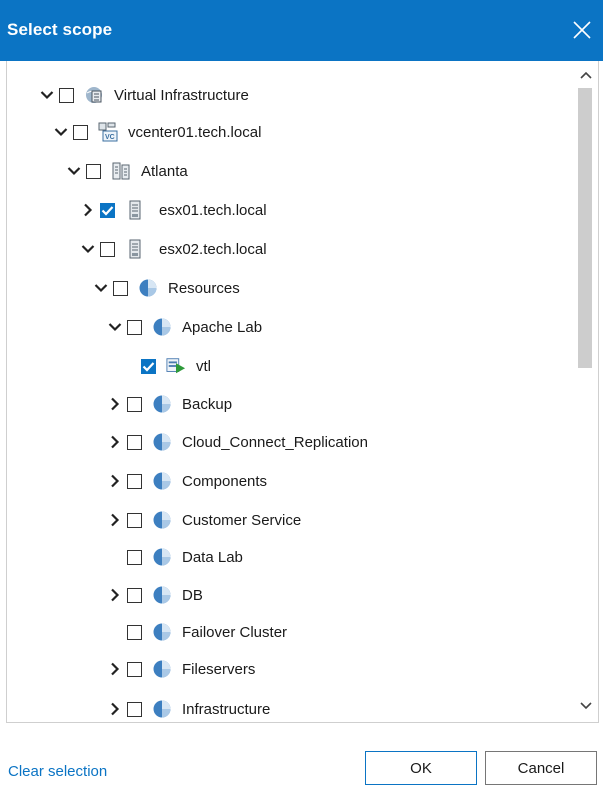 This screenshot has width=603, height=805. Describe the element at coordinates (213, 210) in the screenshot. I see `tree-node-label: esx01.tech.local` at that location.